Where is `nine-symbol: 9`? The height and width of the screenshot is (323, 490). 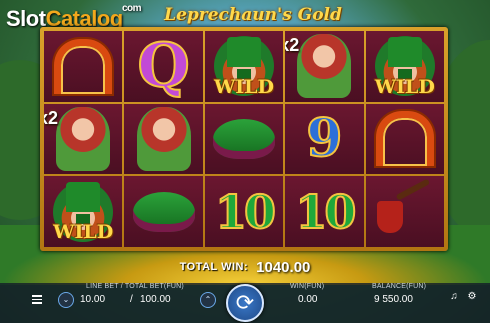
nine-symbol: 9 is located at coordinates (324, 139).